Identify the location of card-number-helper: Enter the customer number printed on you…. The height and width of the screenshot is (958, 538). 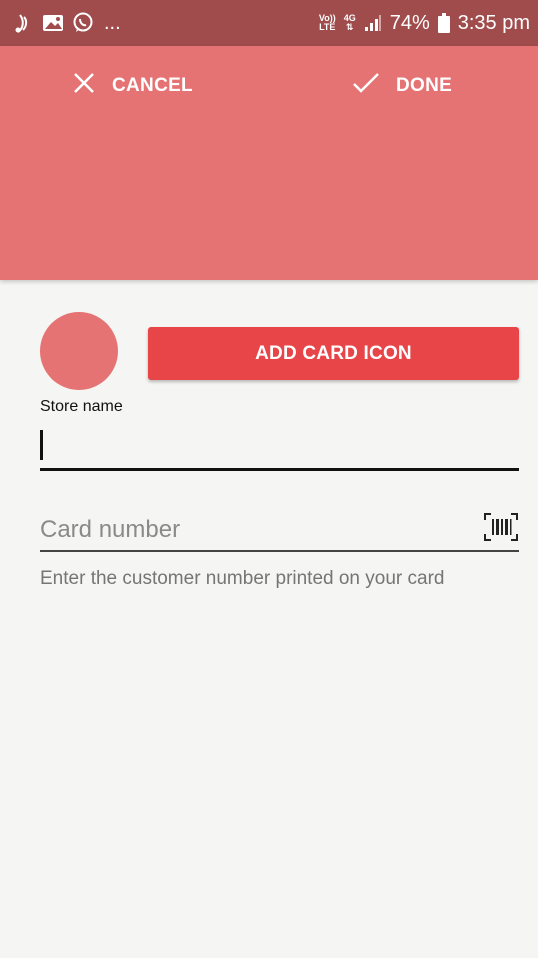
(242, 578).